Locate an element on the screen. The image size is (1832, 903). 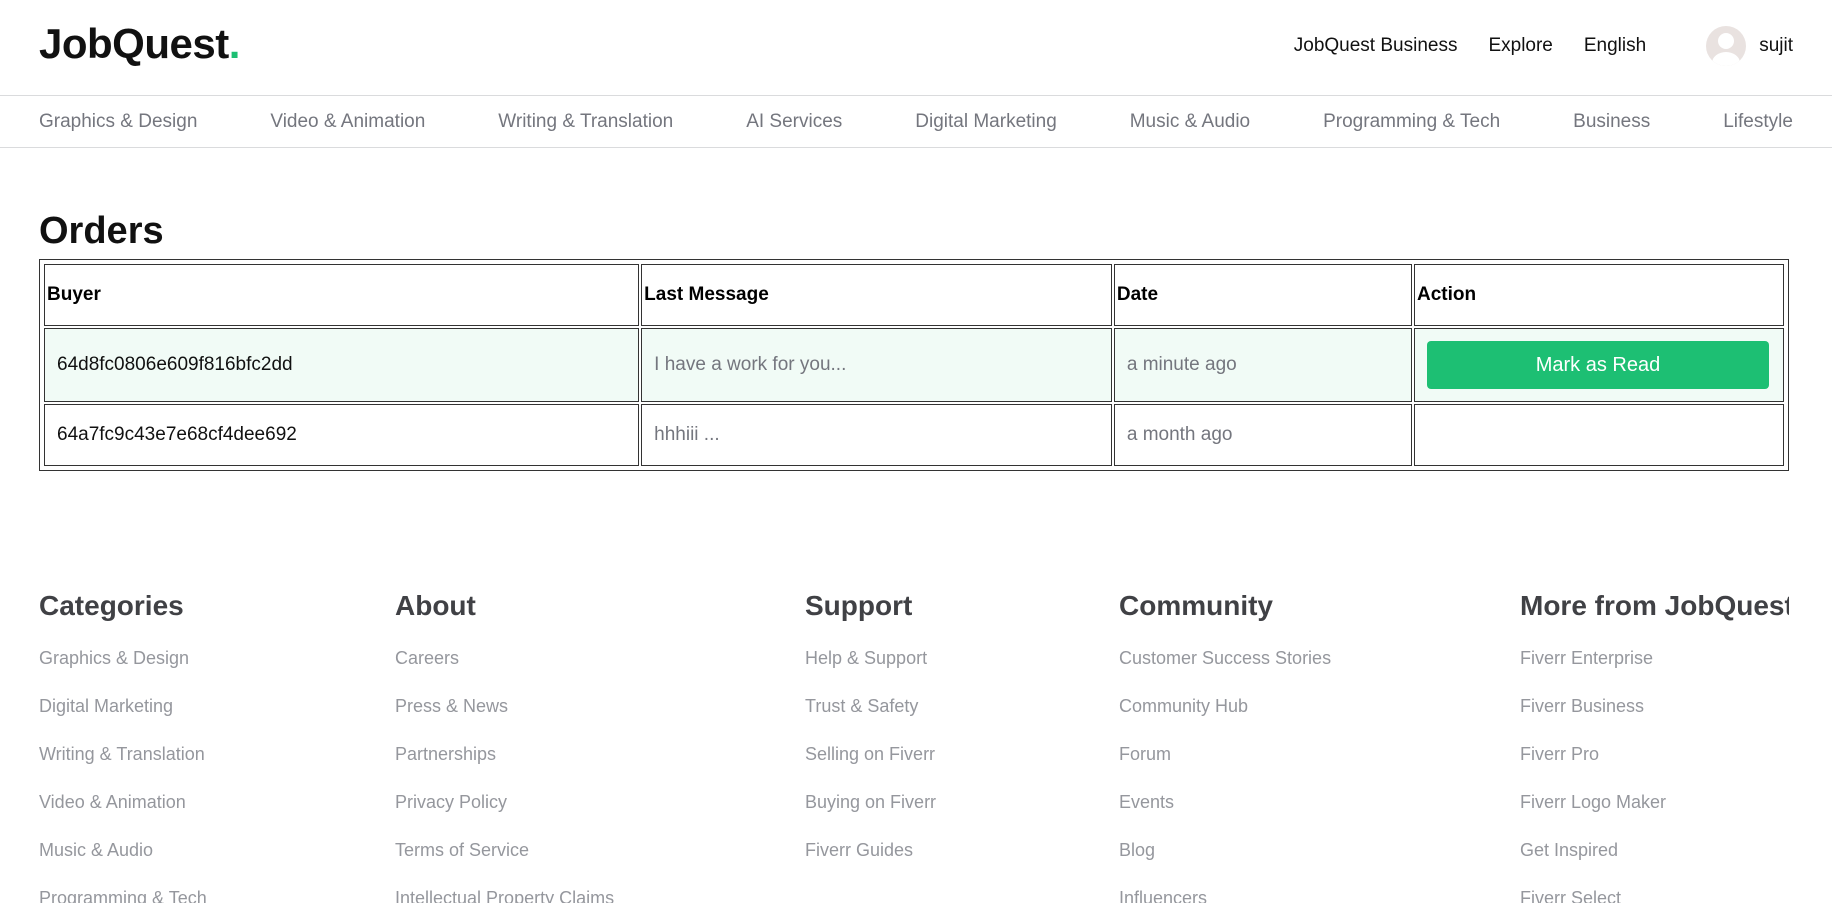
footer-link: Help & Support is located at coordinates (870, 672).